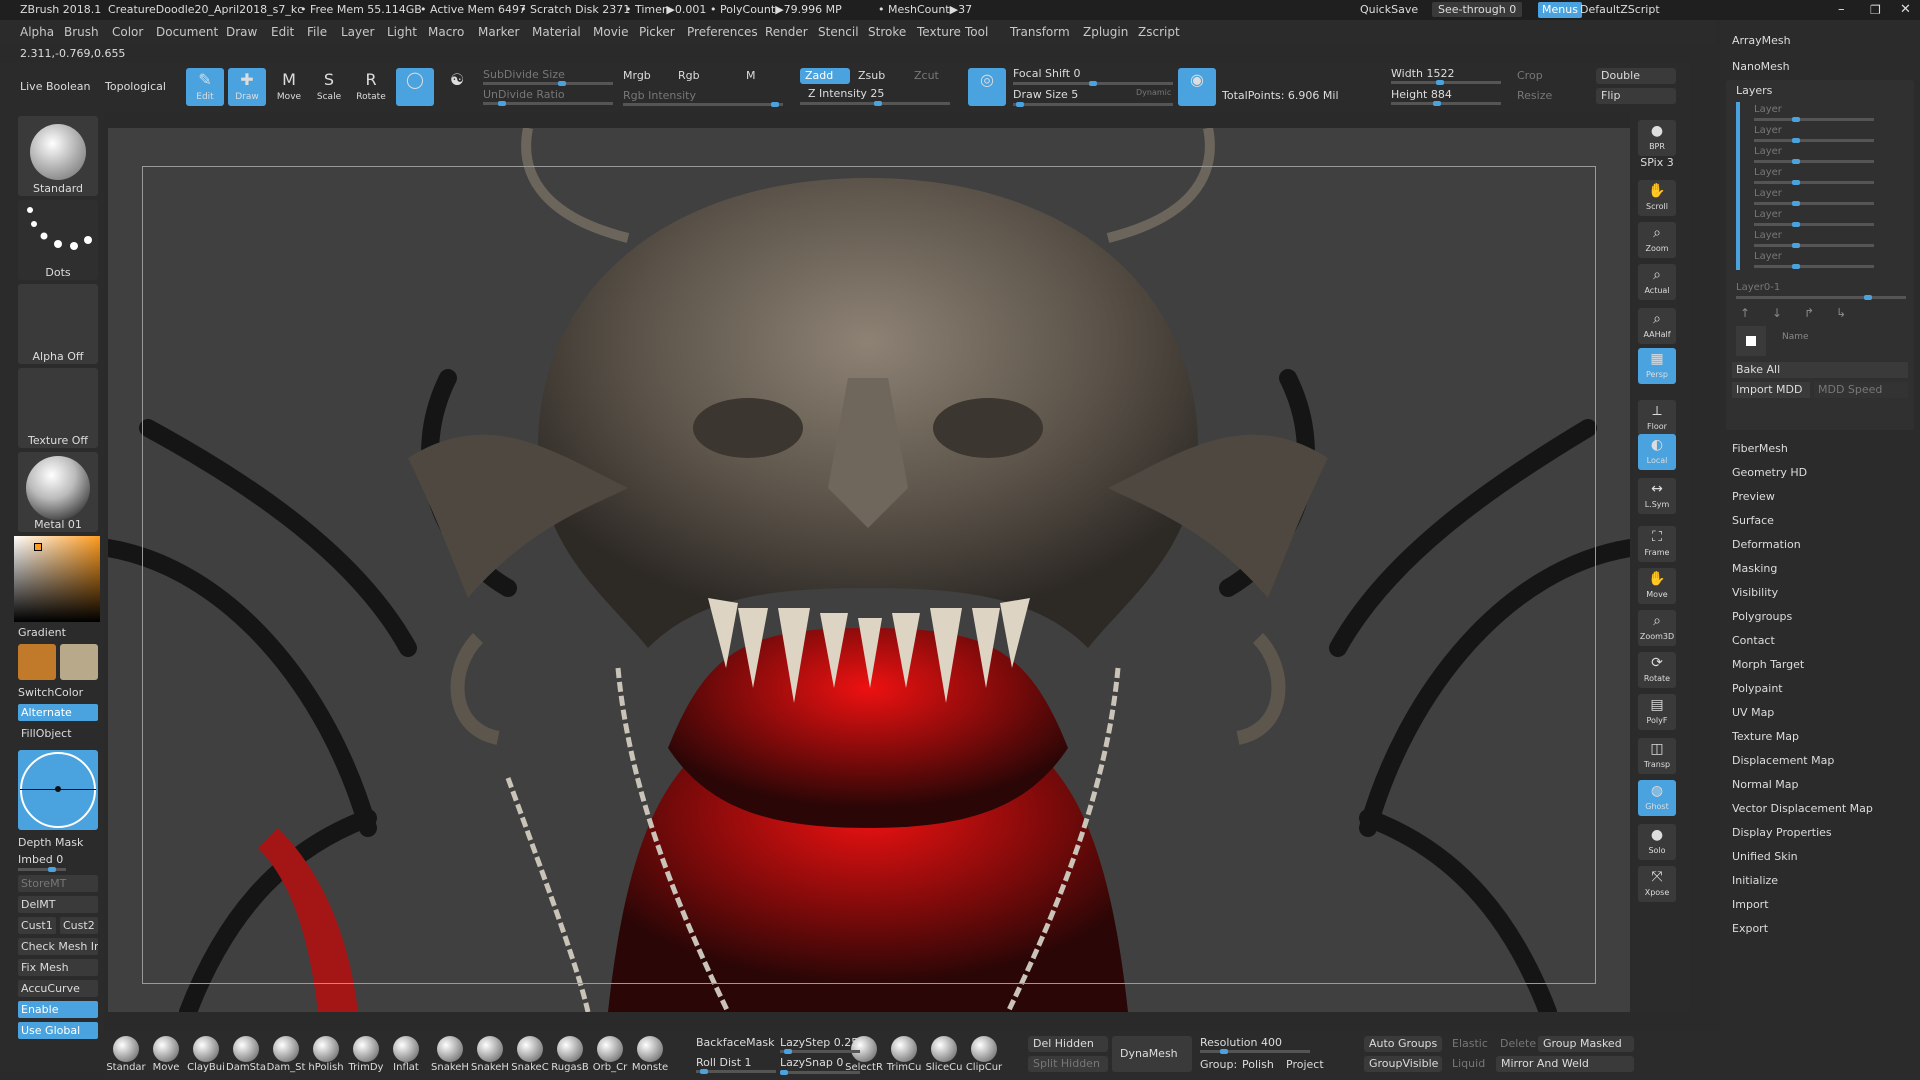 This screenshot has height=1080, width=1920. Describe the element at coordinates (1783, 760) in the screenshot. I see `palette-displacement-map: Displacement Map` at that location.